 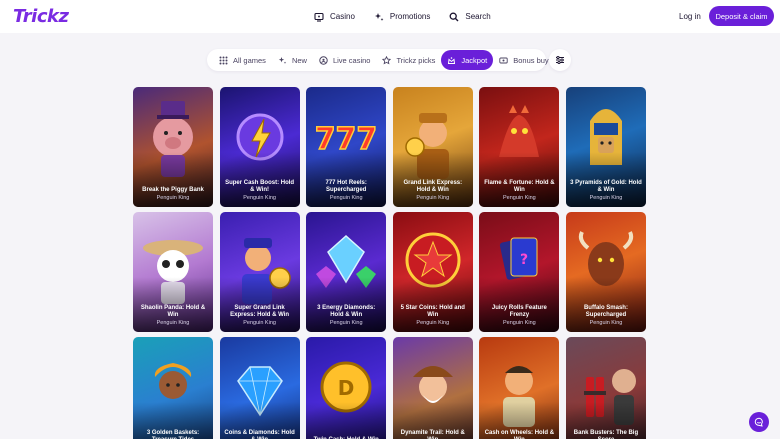 What do you see at coordinates (173, 434) in the screenshot?
I see `game-title: 3 Golden Baskets: Treasure Tides` at bounding box center [173, 434].